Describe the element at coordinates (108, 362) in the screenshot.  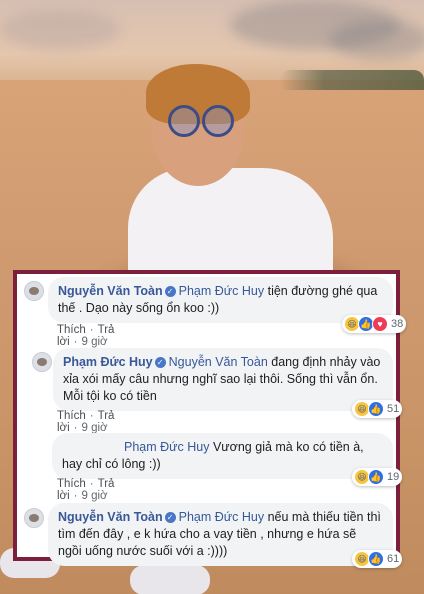
I see `comment-author: Phạm Đức Huy` at that location.